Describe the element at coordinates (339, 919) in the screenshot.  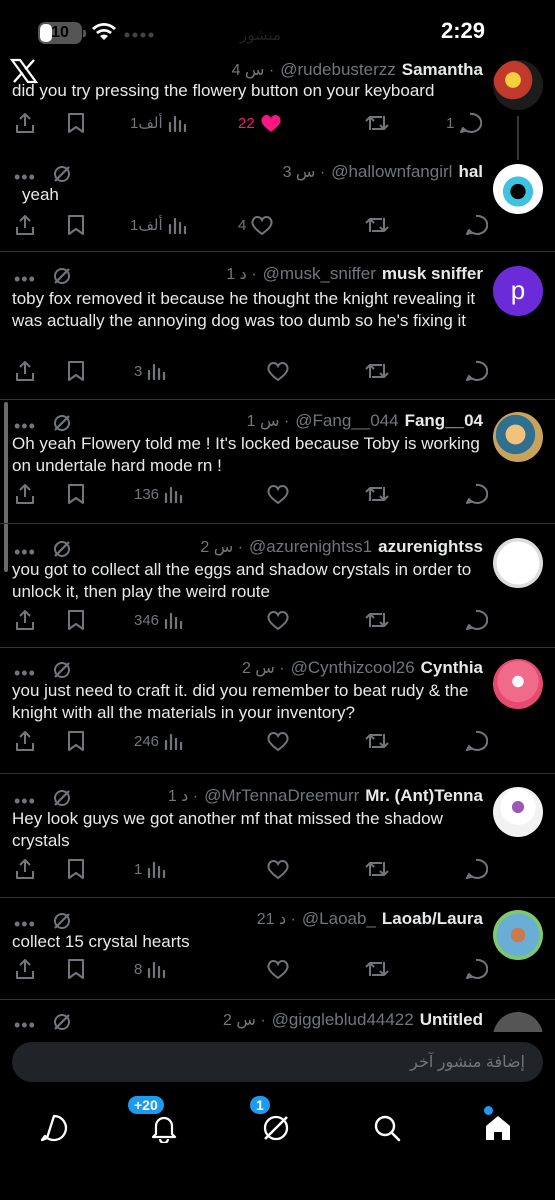
I see `author-handle: @Laoab_` at that location.